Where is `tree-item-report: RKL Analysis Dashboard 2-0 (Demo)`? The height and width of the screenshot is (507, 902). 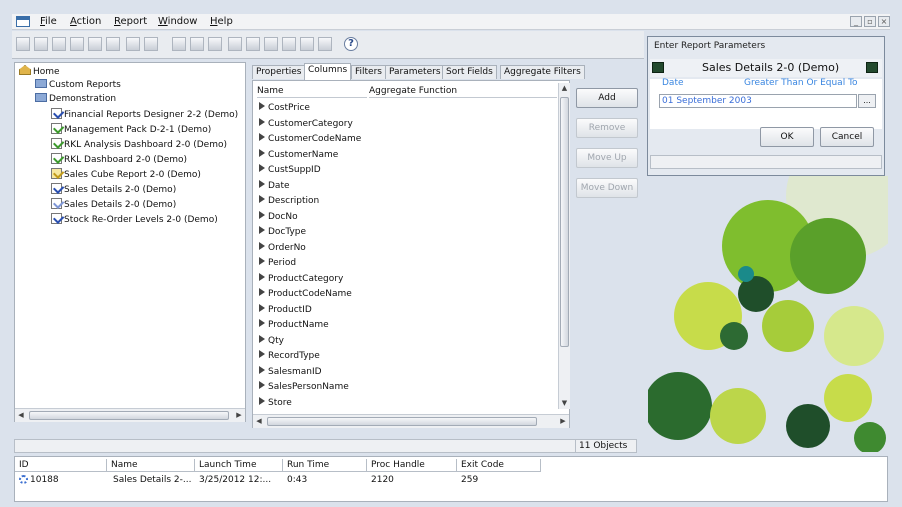
tree-item-report: RKL Analysis Dashboard 2-0 (Demo) is located at coordinates (139, 144).